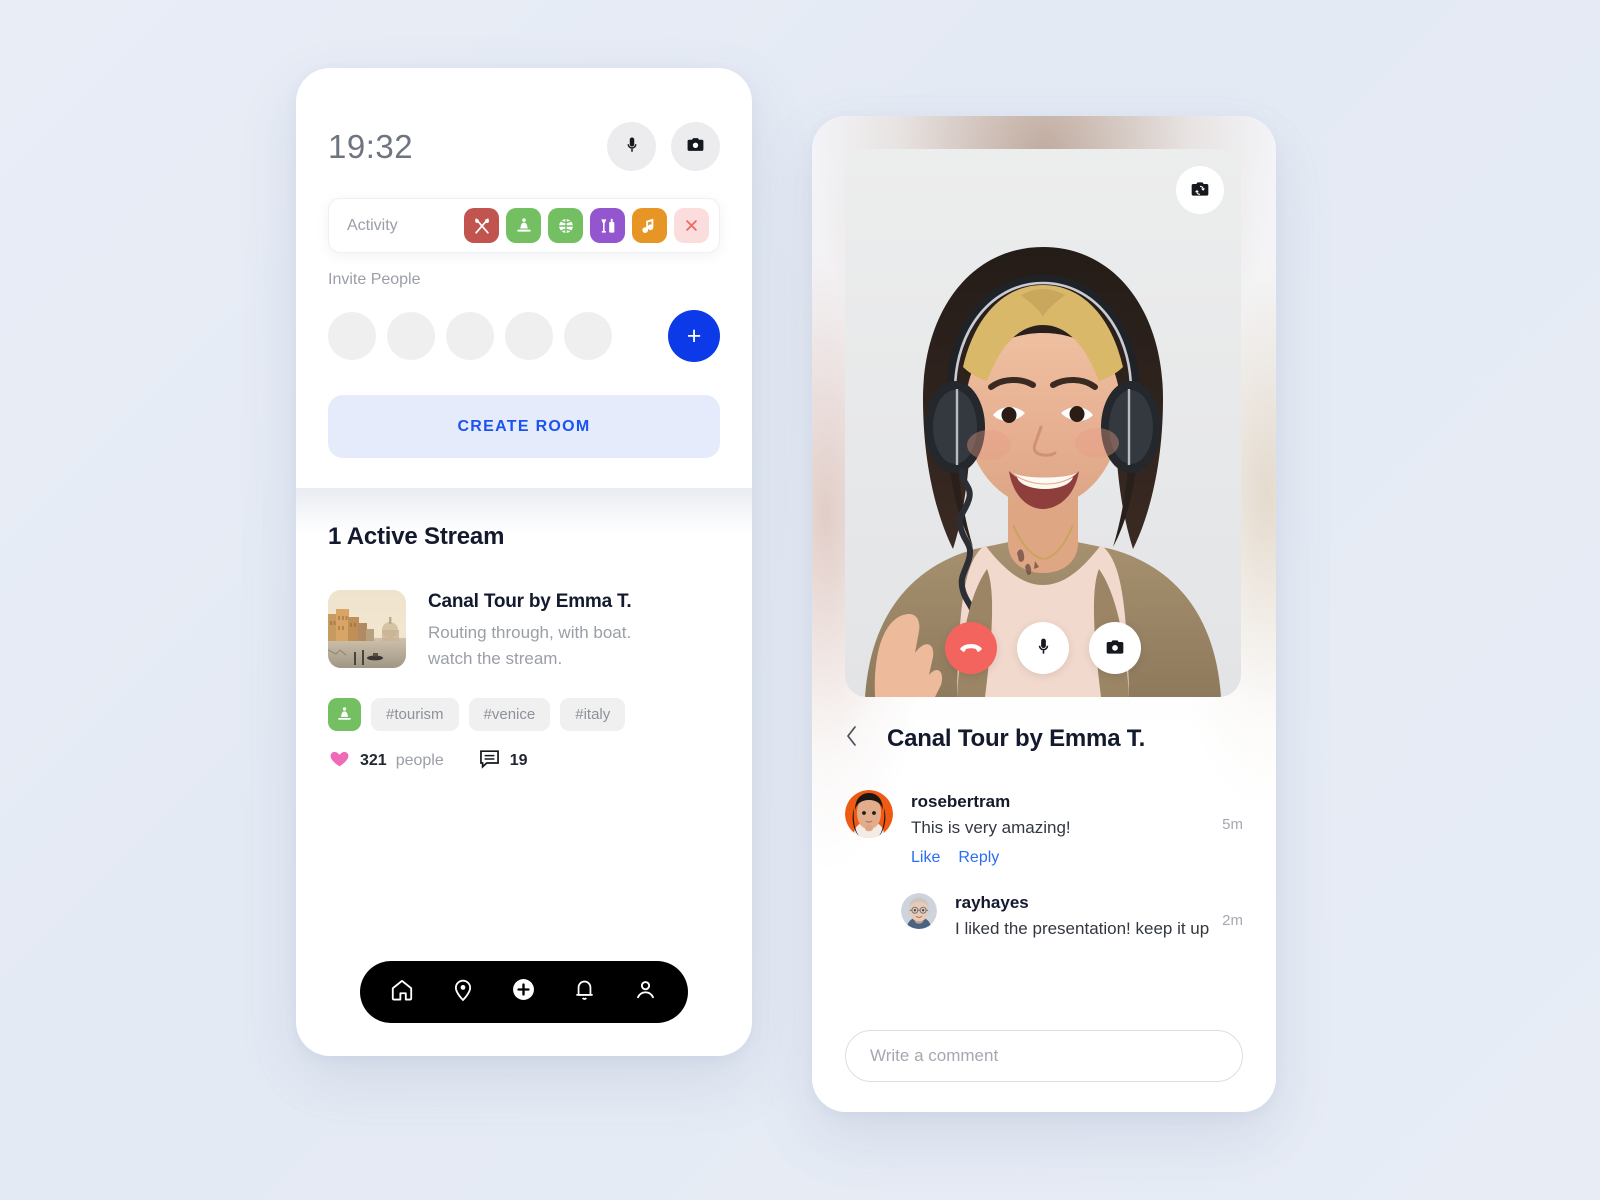  I want to click on comment-text: This is very amazing!, so click(991, 827).